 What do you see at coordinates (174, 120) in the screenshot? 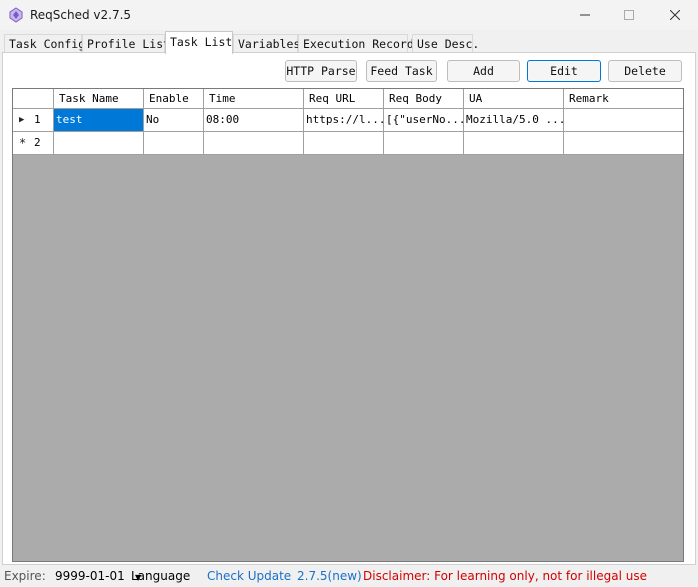
I see `table-cell: No` at bounding box center [174, 120].